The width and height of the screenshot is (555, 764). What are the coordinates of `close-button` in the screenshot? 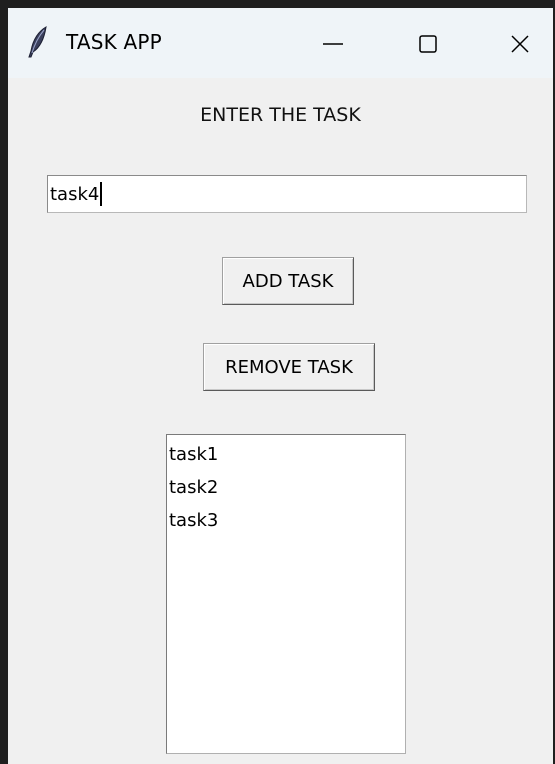 It's located at (520, 44).